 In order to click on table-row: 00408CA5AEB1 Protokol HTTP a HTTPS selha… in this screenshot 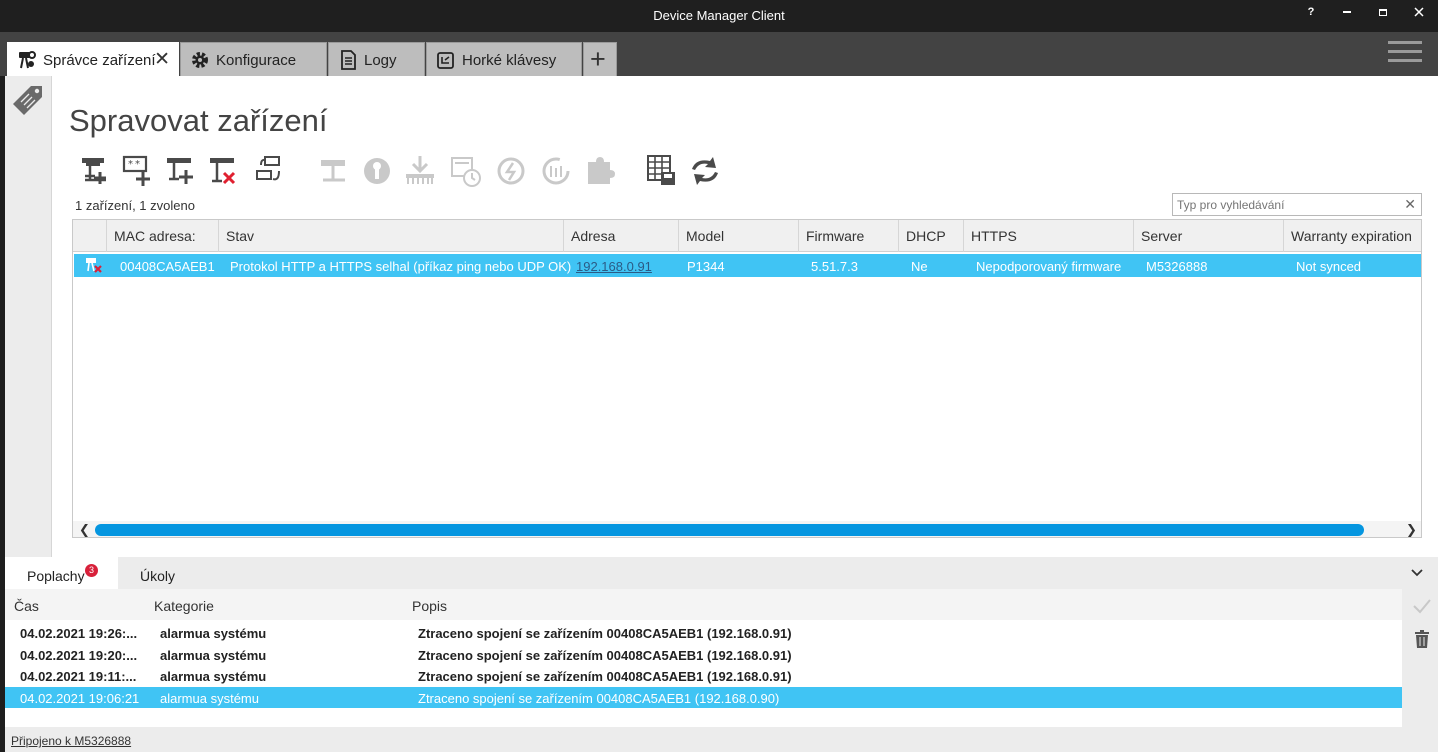, I will do `click(747, 265)`.